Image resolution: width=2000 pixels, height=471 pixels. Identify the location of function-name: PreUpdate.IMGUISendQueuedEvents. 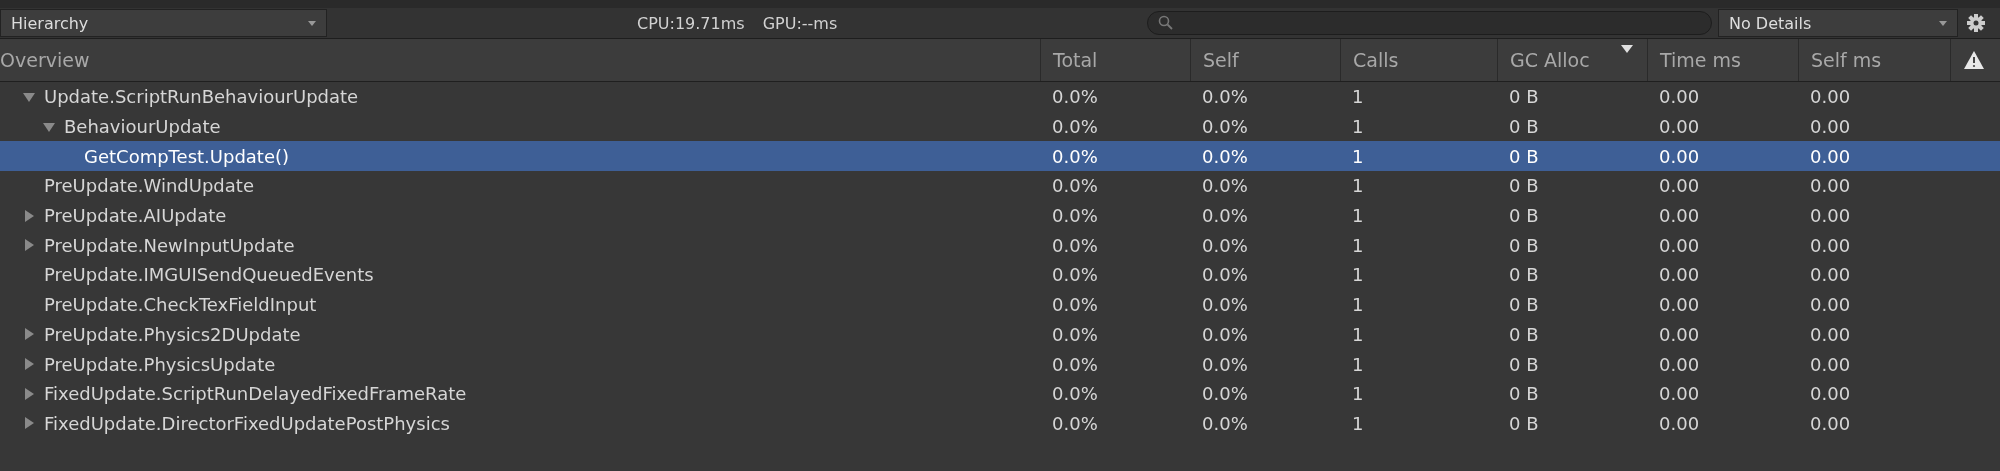
(209, 275).